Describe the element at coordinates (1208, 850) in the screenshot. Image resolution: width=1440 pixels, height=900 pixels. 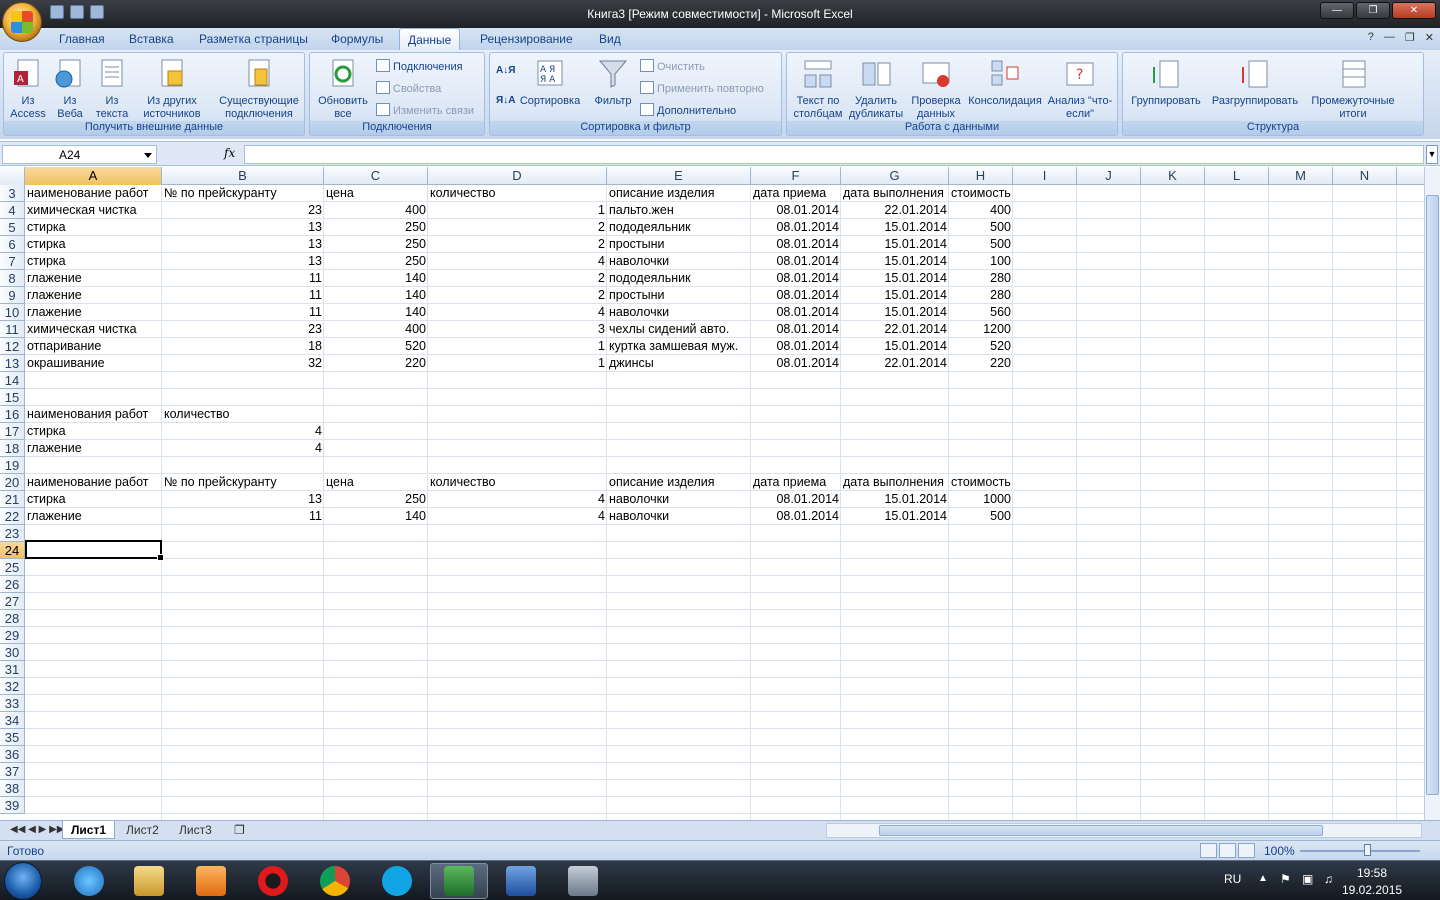
I see `normal-view-icon` at that location.